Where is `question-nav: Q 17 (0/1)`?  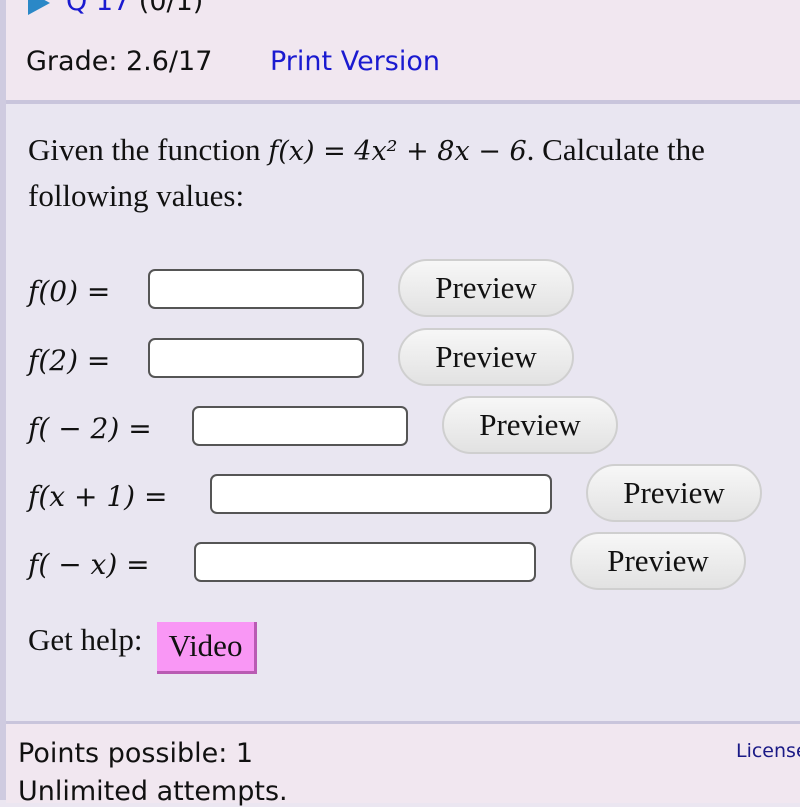 question-nav: Q 17 (0/1) is located at coordinates (115, 8).